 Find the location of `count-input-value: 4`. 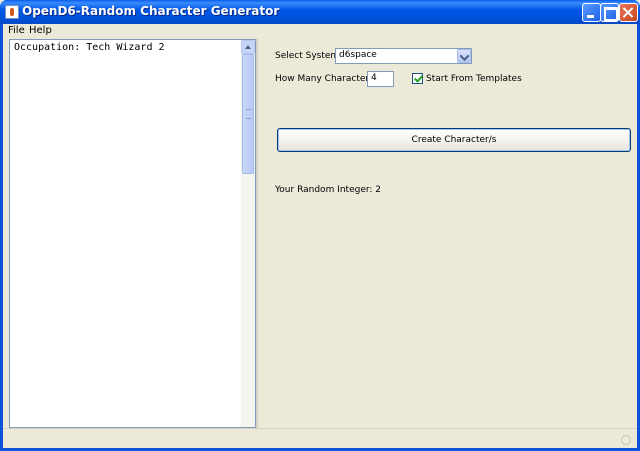

count-input-value: 4 is located at coordinates (374, 78).